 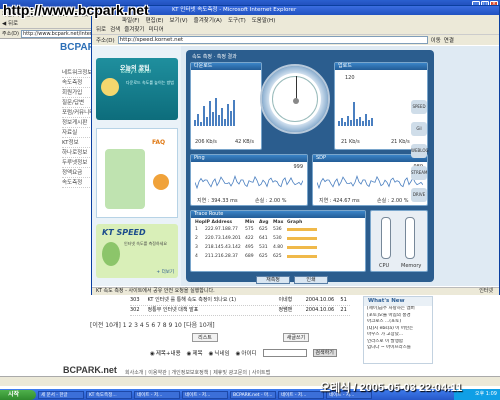 I want to click on board-cell-date: 2004.10.06, so click(x=320, y=300).